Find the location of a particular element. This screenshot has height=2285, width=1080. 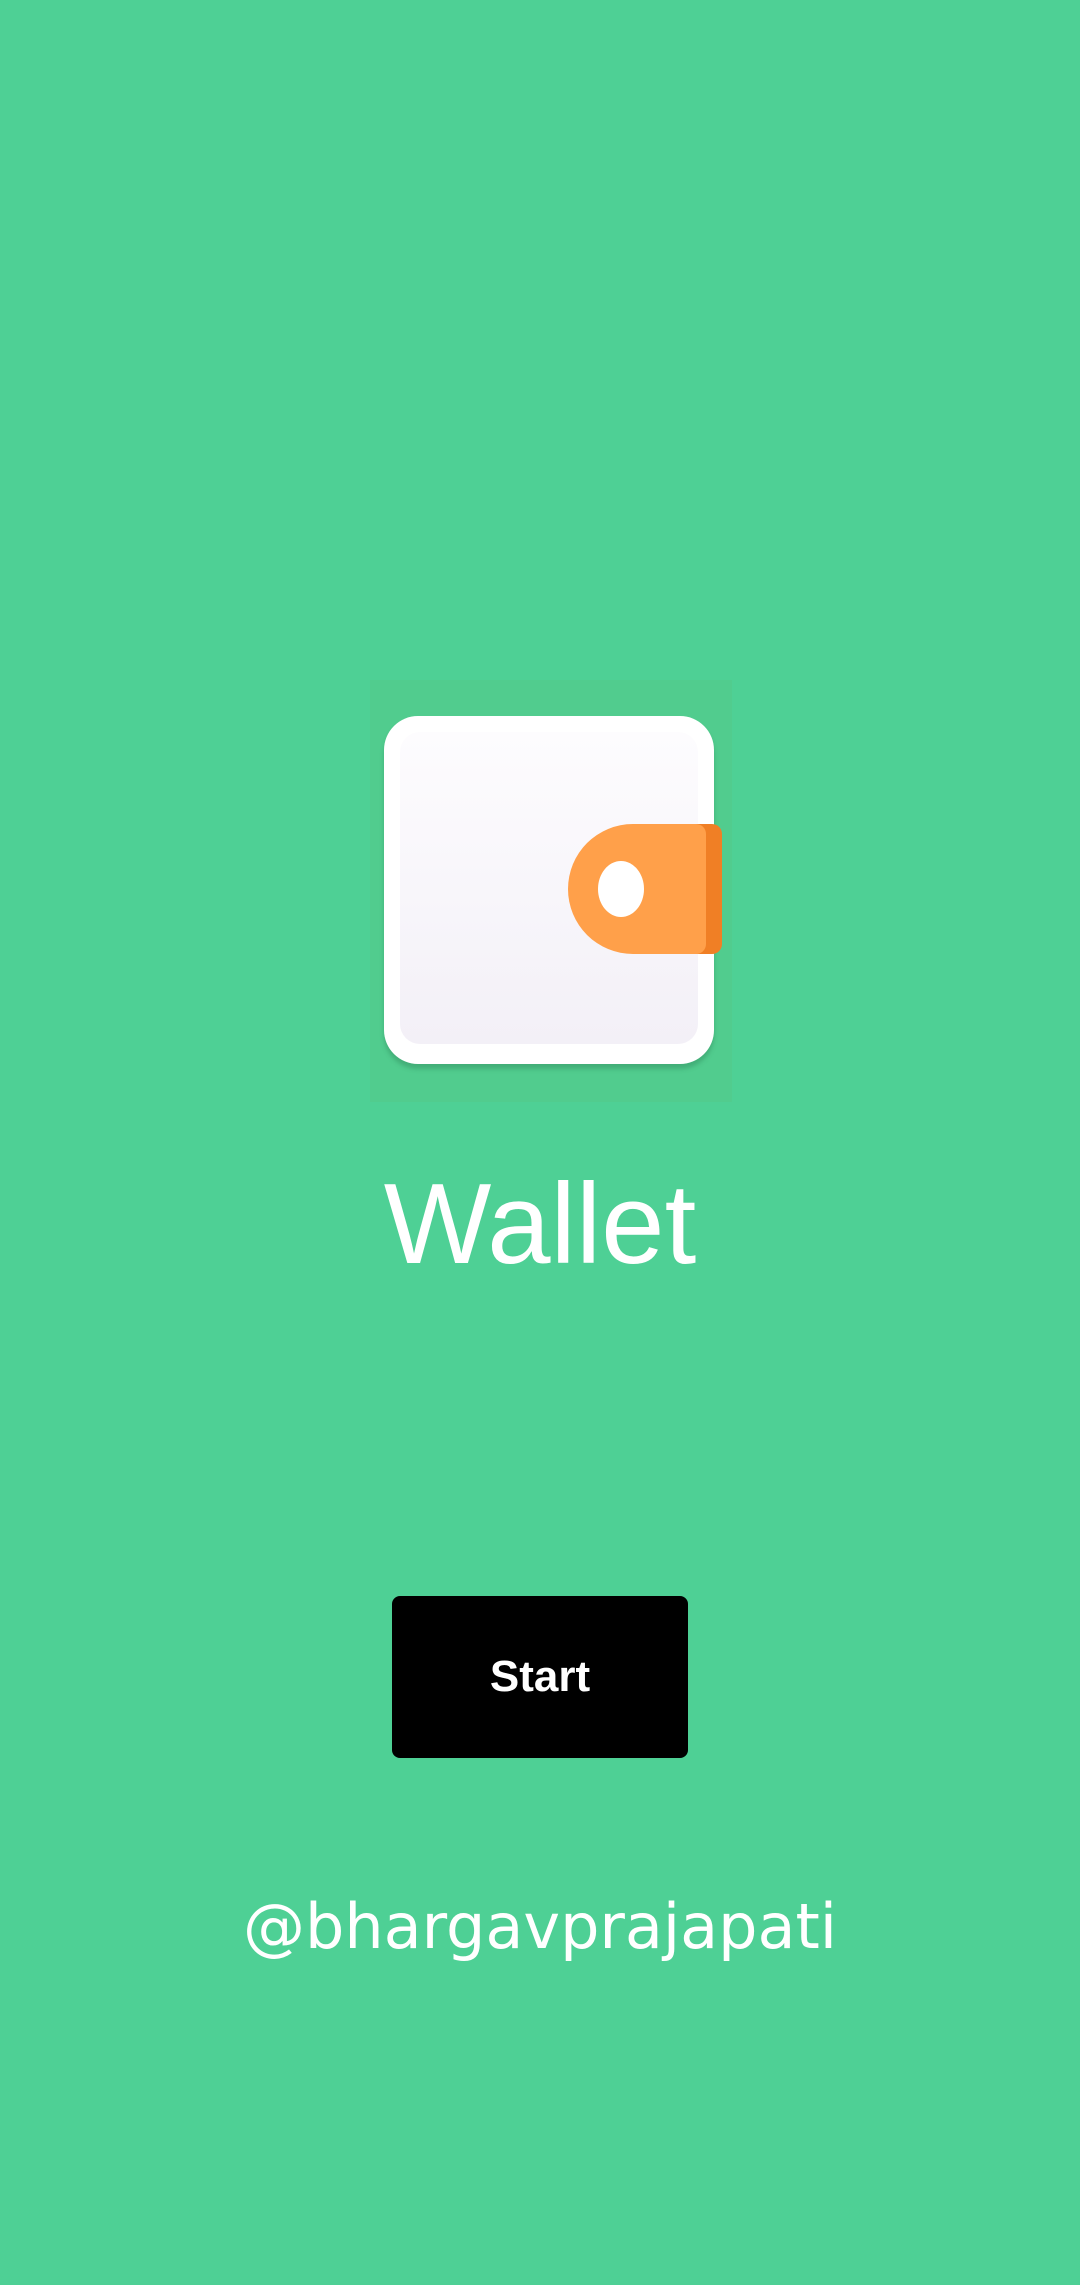

wallet-icon is located at coordinates (551, 891).